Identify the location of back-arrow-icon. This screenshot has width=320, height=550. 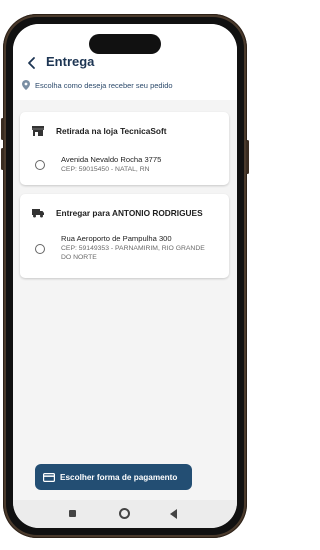
(32, 63).